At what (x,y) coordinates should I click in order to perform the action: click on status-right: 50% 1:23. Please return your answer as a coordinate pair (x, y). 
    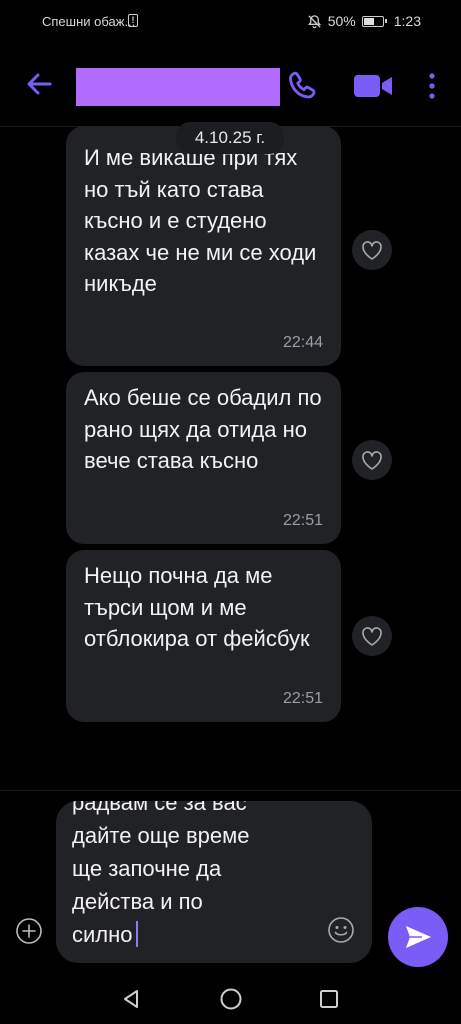
    Looking at the image, I should click on (364, 21).